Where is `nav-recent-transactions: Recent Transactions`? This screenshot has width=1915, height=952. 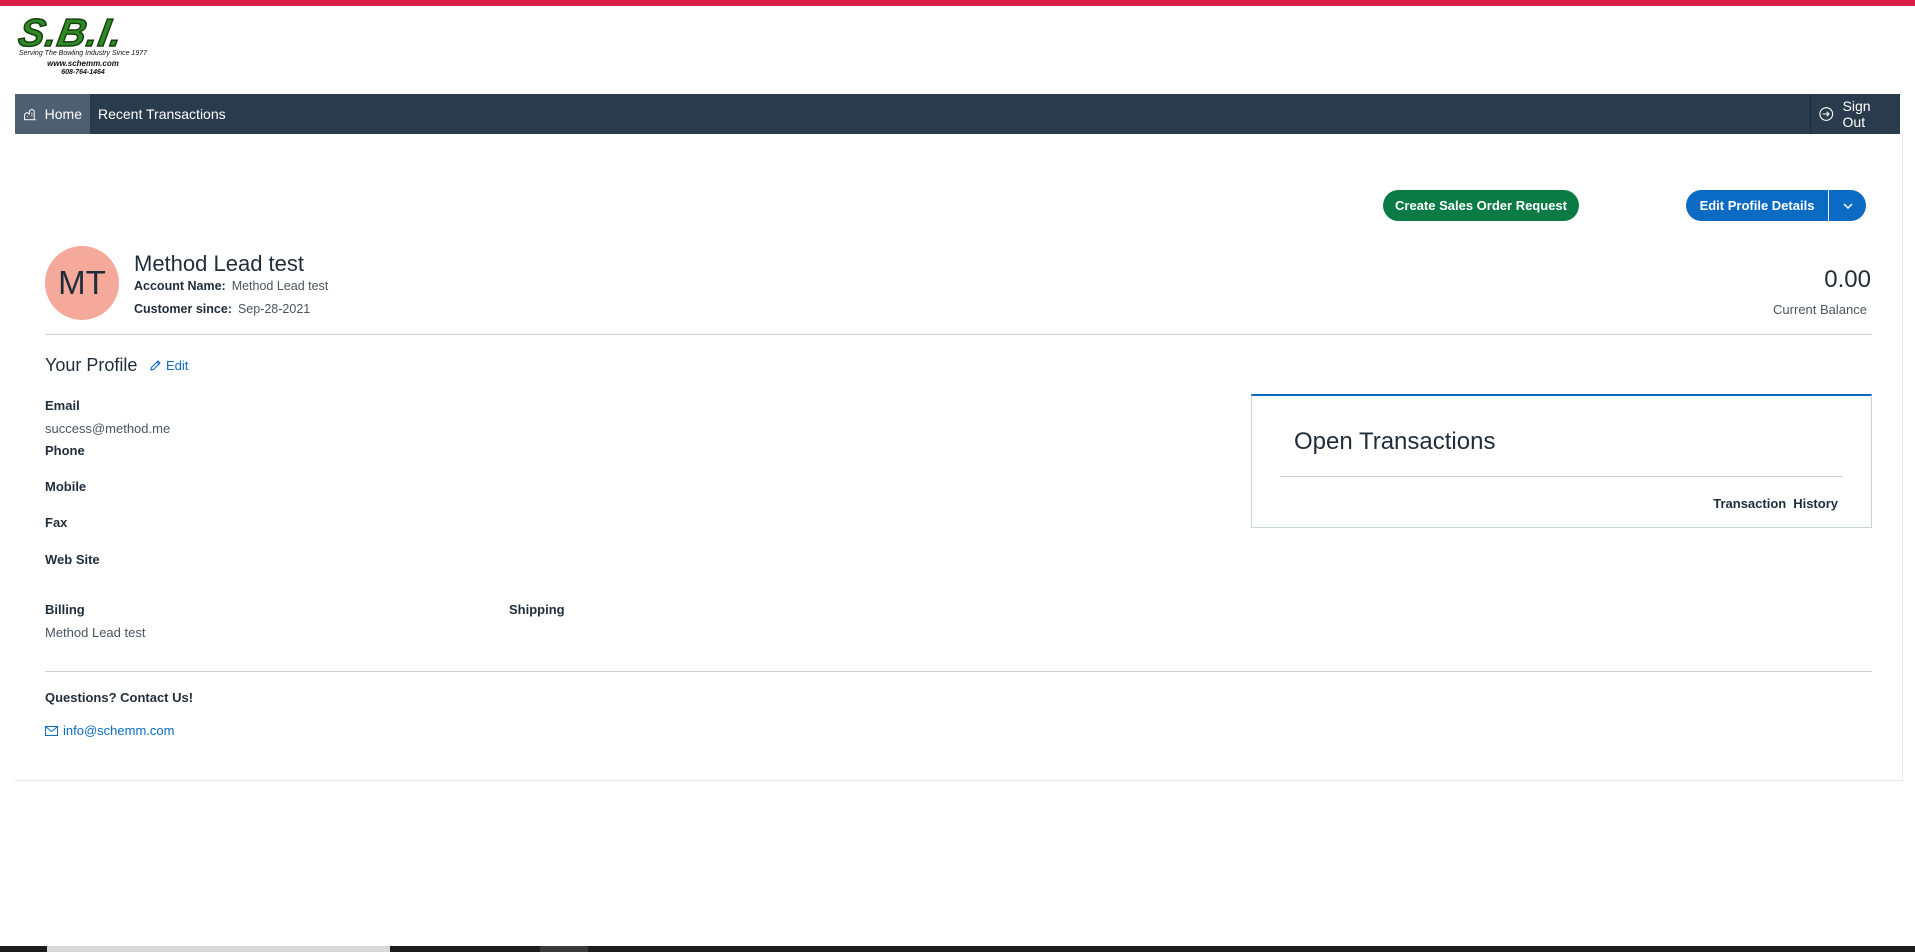
nav-recent-transactions: Recent Transactions is located at coordinates (162, 114).